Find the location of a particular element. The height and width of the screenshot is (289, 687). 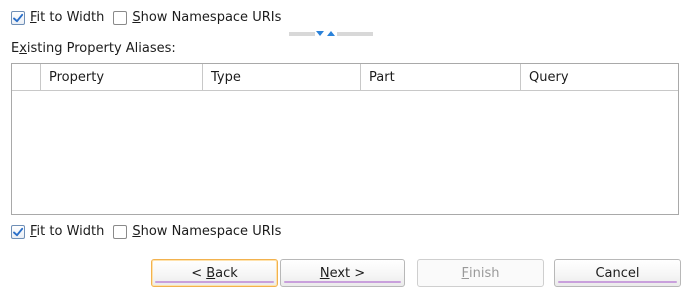

next-button: Next > is located at coordinates (342, 273).